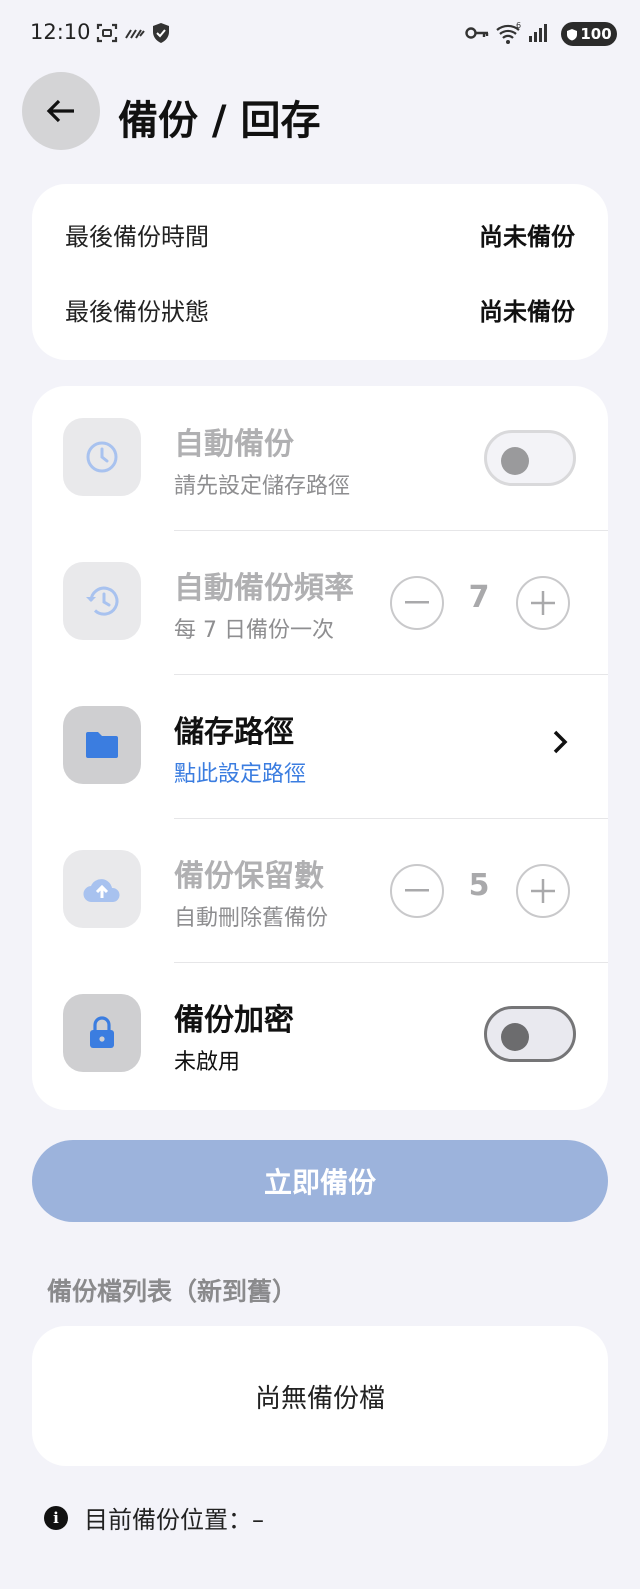  I want to click on backup-retention-row: 備份保留數 自動刪除舊備份 5, so click(320, 890).